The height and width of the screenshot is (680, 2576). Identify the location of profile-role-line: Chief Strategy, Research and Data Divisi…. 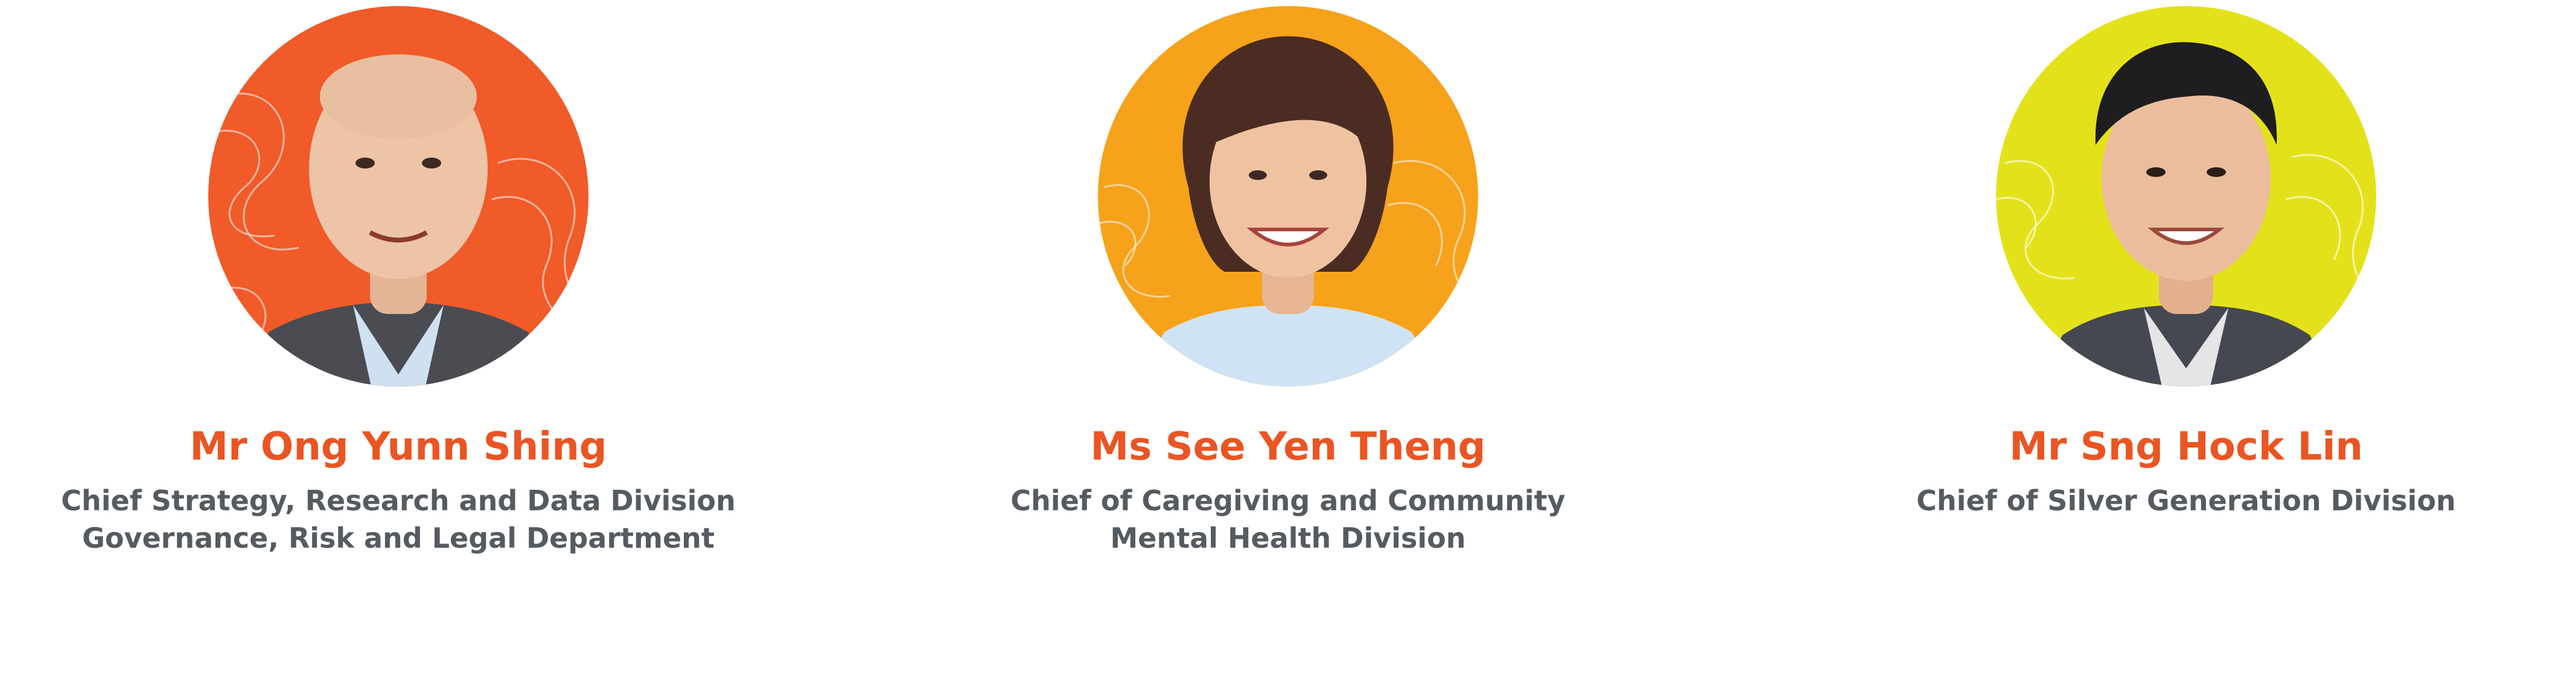
(398, 500).